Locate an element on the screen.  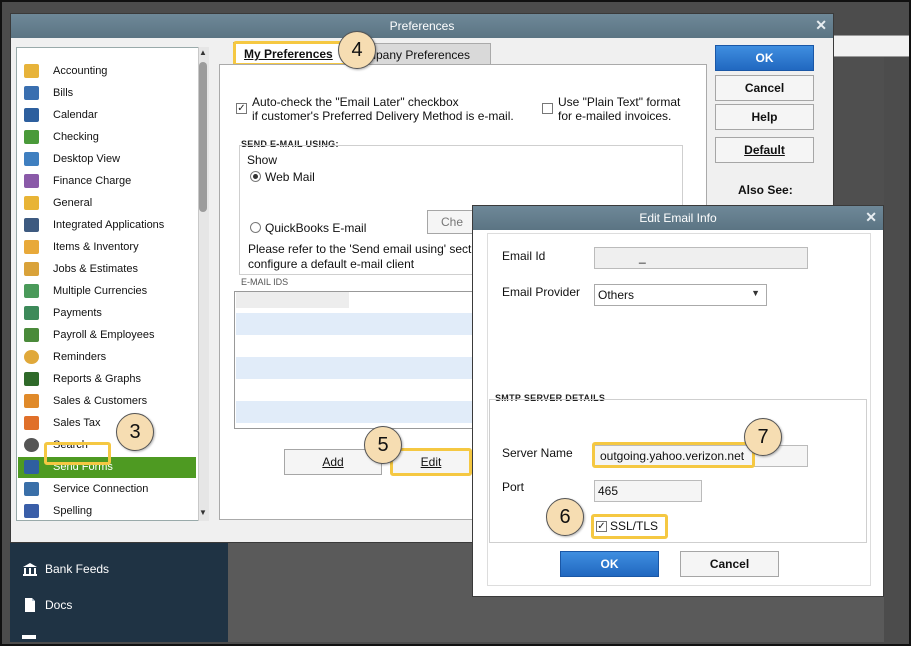
callout-4: 4 is located at coordinates (357, 50).